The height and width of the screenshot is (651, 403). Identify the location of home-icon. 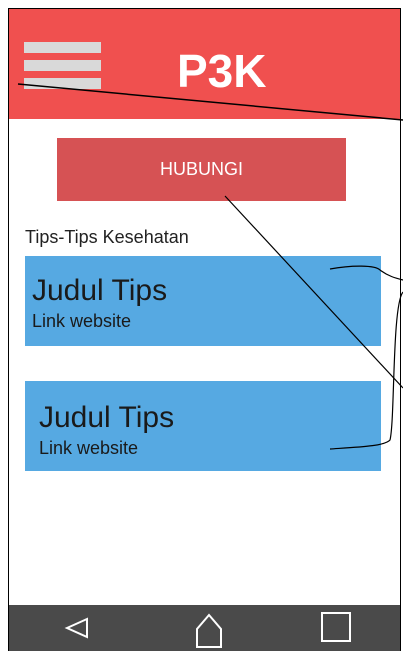
(209, 628).